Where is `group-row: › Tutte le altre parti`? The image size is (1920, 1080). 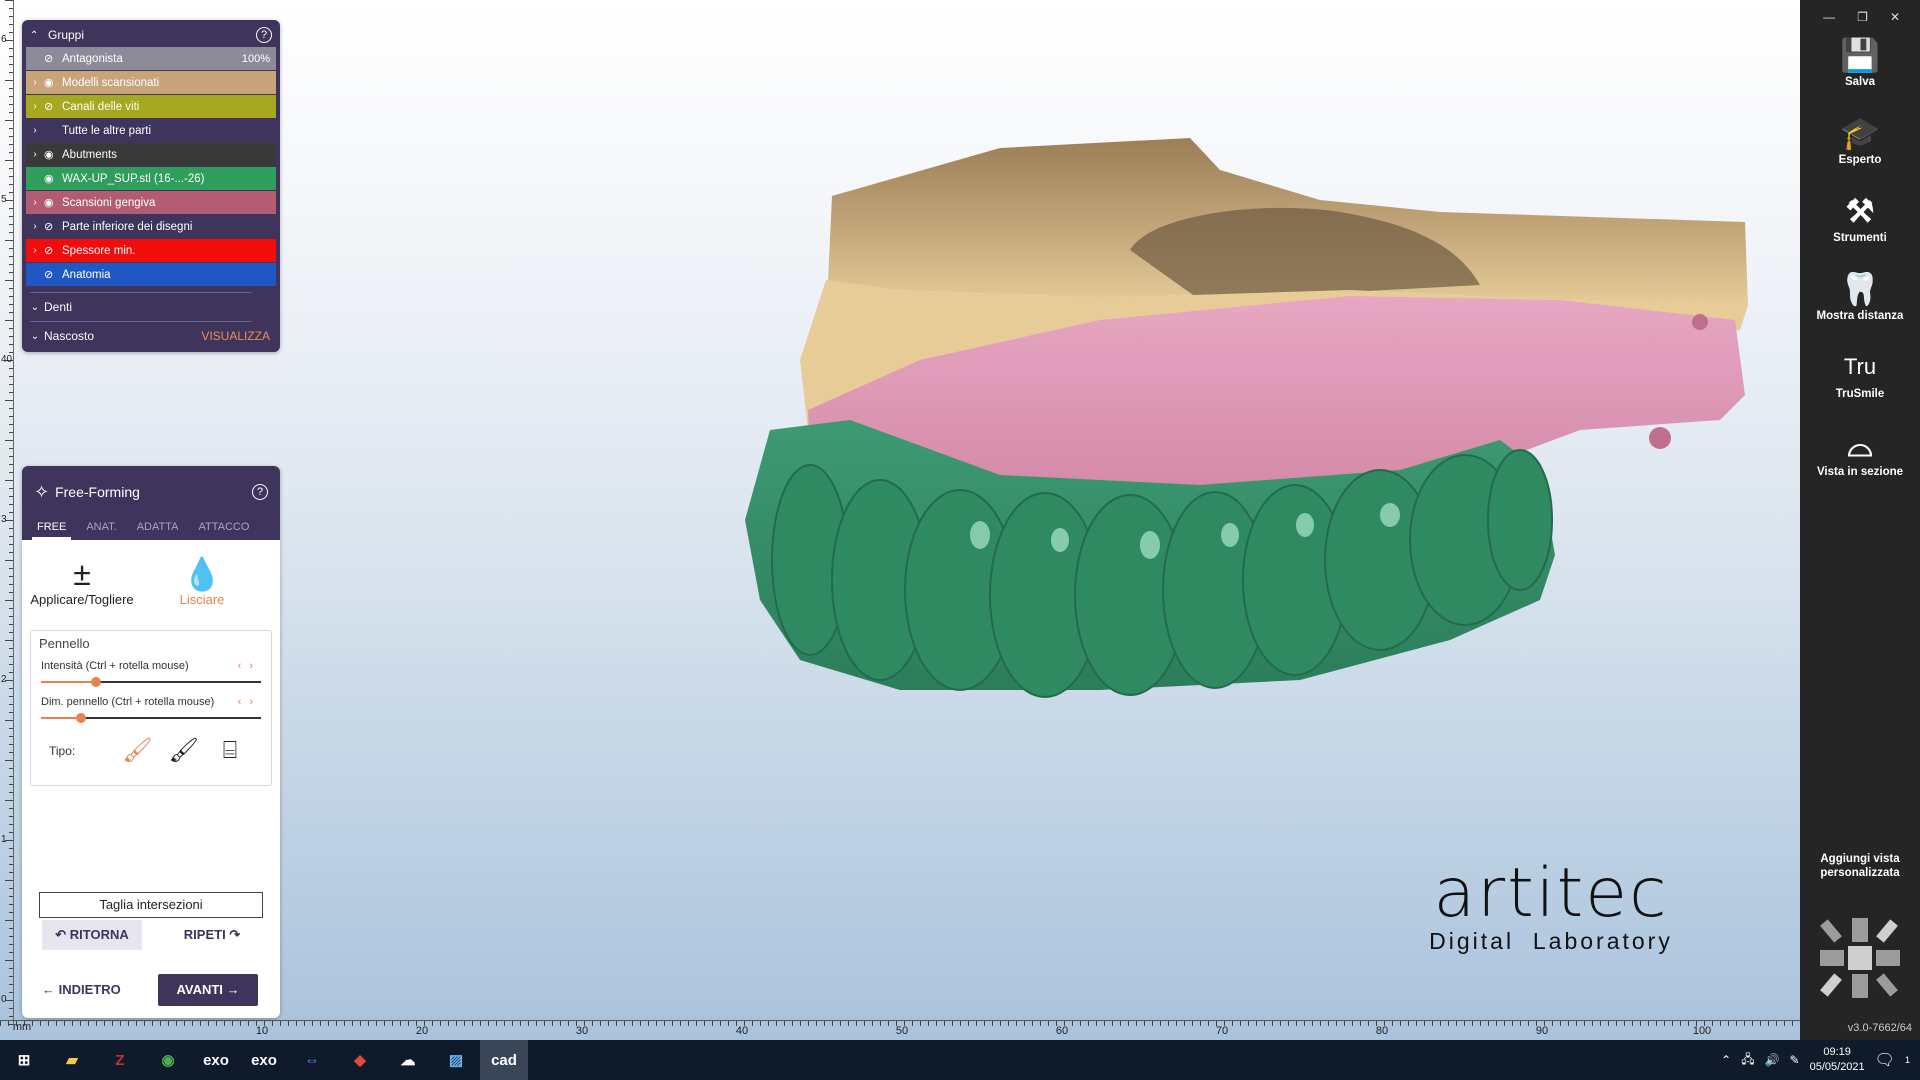
group-row: › Tutte le altre parti is located at coordinates (151, 130).